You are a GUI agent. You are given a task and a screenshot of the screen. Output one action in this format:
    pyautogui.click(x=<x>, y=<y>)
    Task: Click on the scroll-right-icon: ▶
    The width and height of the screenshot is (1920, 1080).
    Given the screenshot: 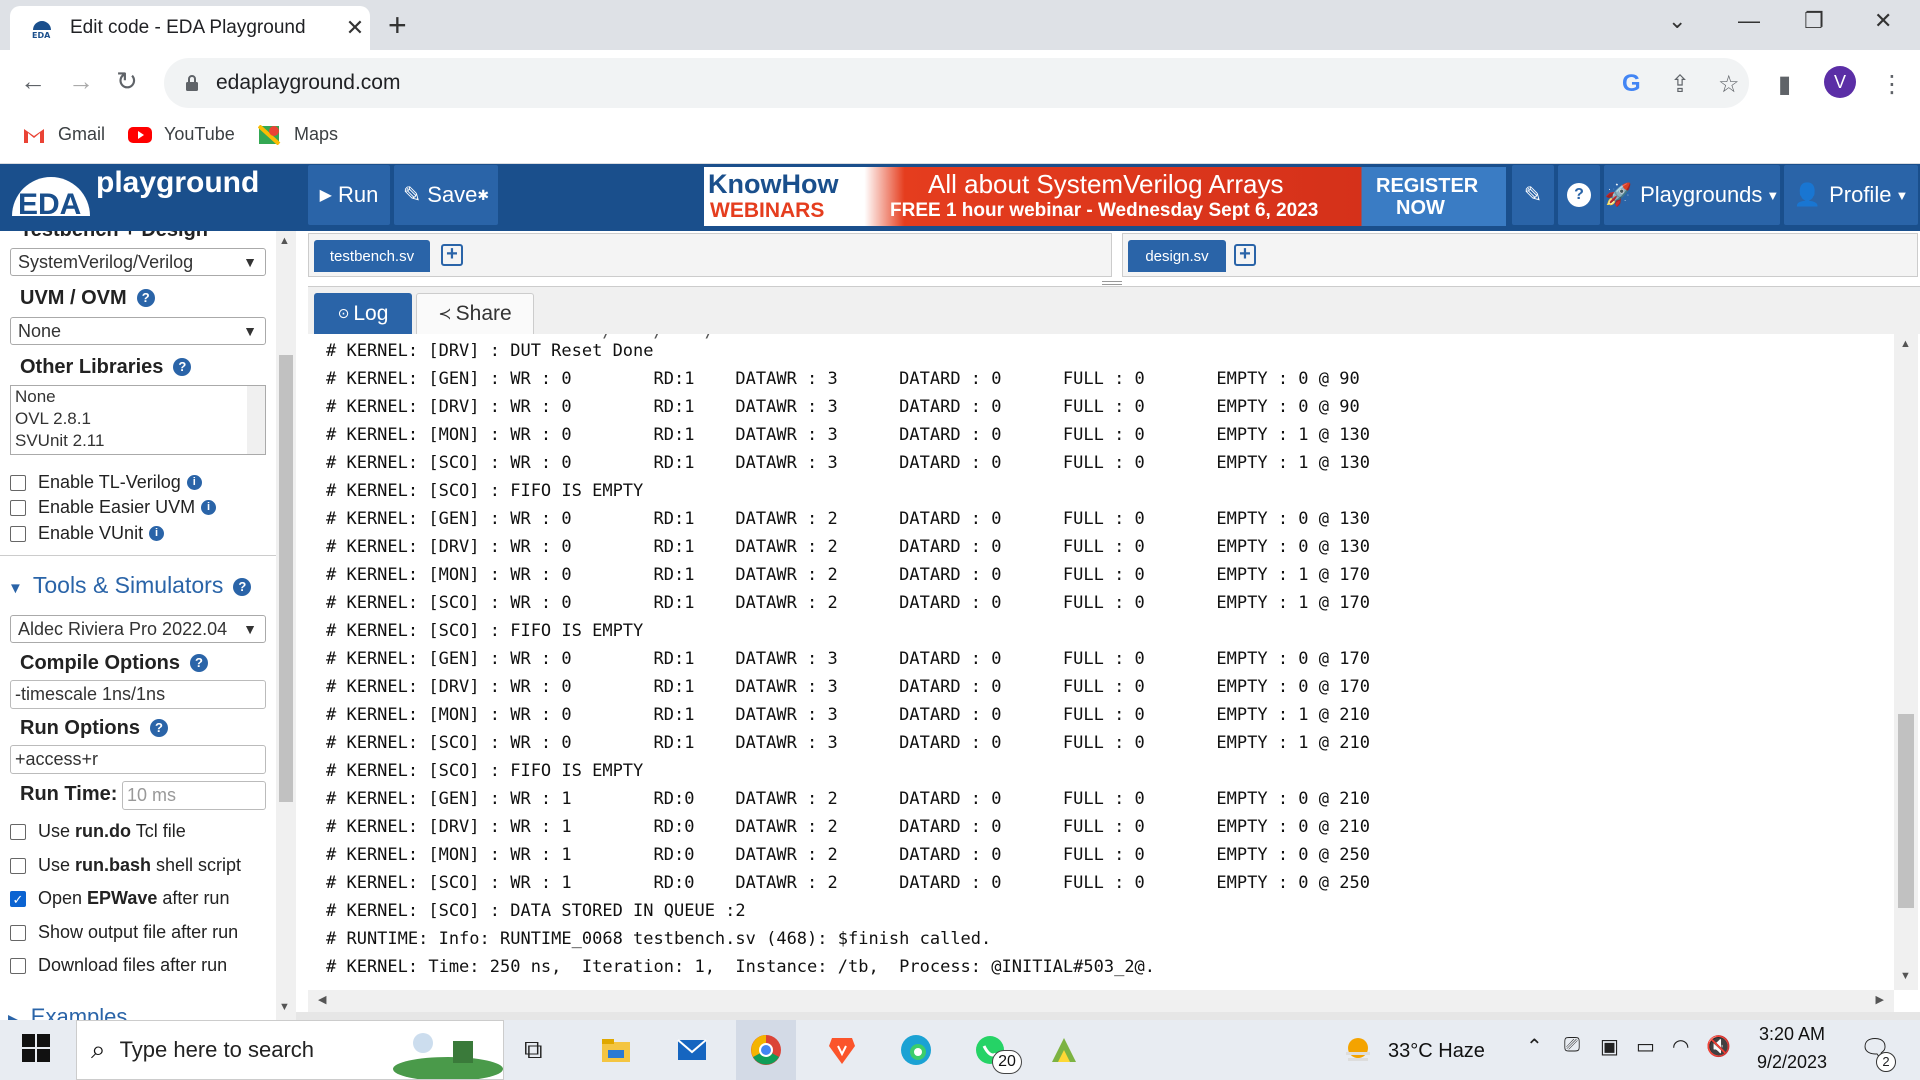 What is the action you would take?
    pyautogui.click(x=1880, y=999)
    